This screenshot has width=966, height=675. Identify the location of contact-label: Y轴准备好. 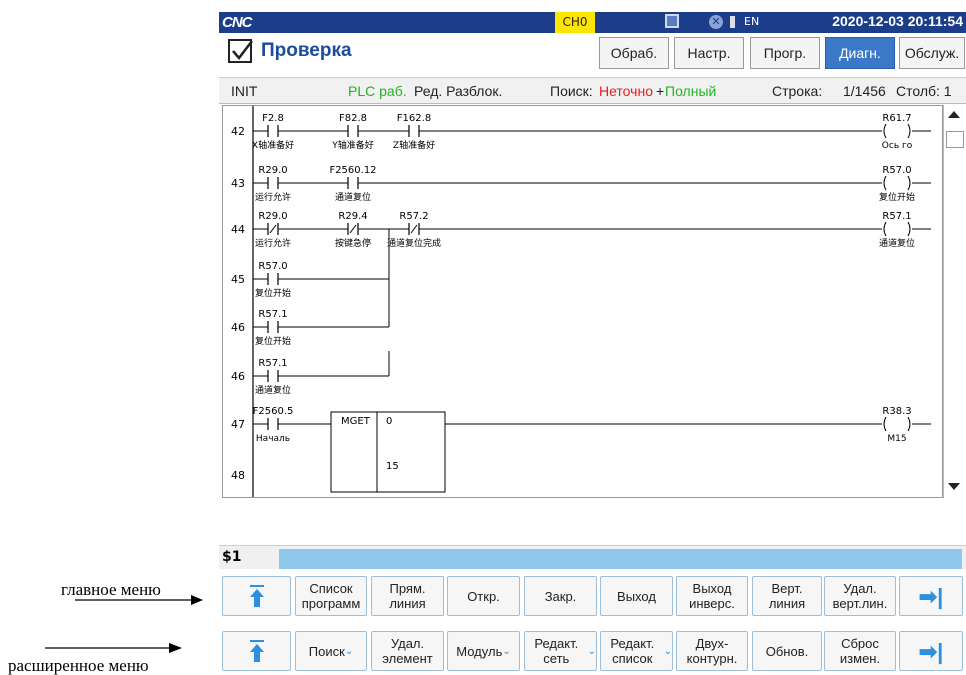
(352, 145).